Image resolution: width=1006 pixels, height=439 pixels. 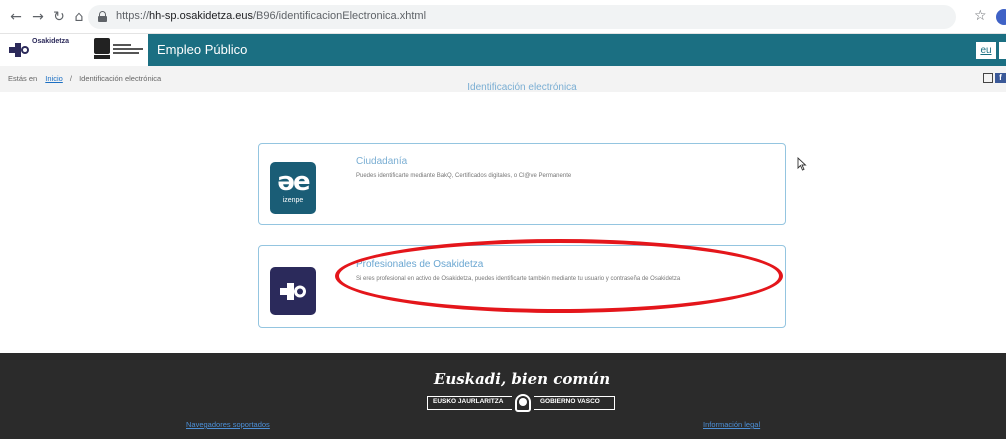 I want to click on back-arrow-icon: ←, so click(x=16, y=17).